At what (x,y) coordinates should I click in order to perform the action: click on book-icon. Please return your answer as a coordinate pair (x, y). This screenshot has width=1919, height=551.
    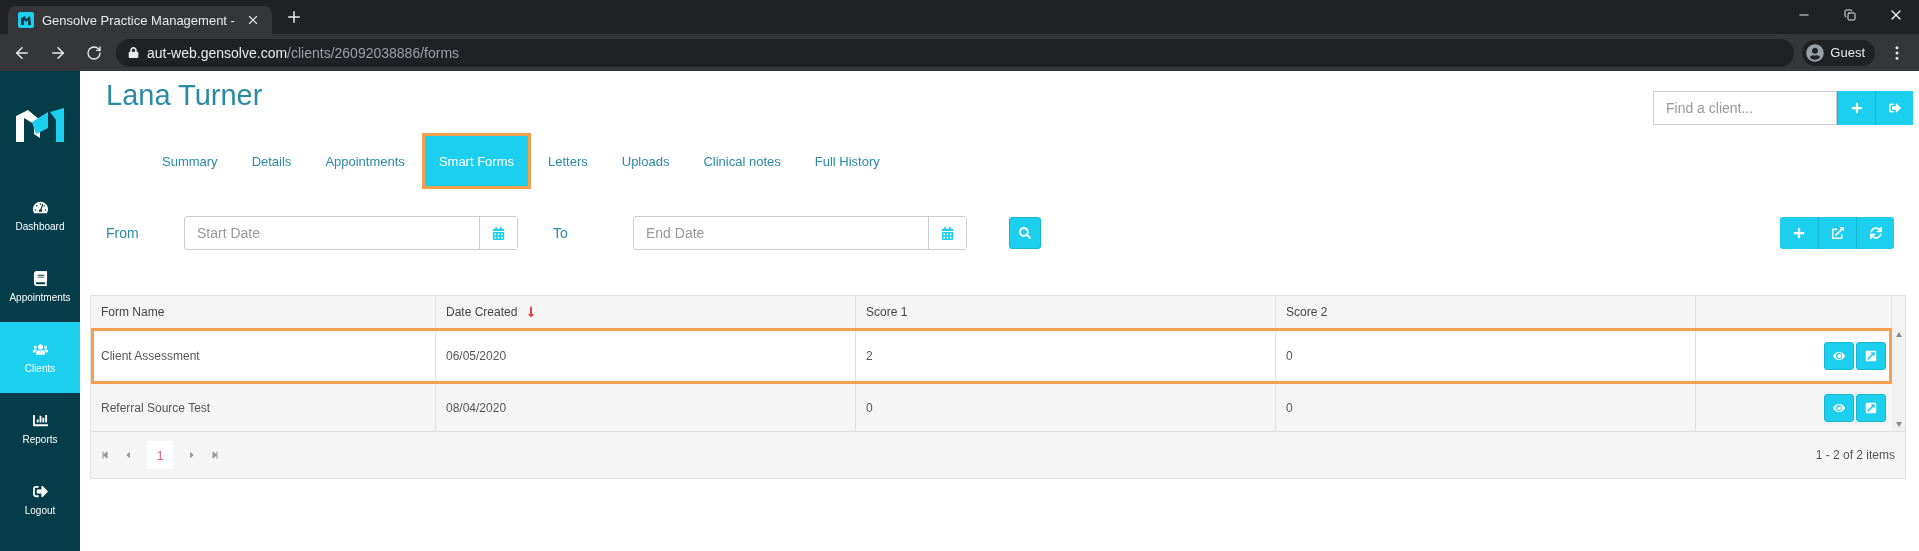
    Looking at the image, I should click on (40, 278).